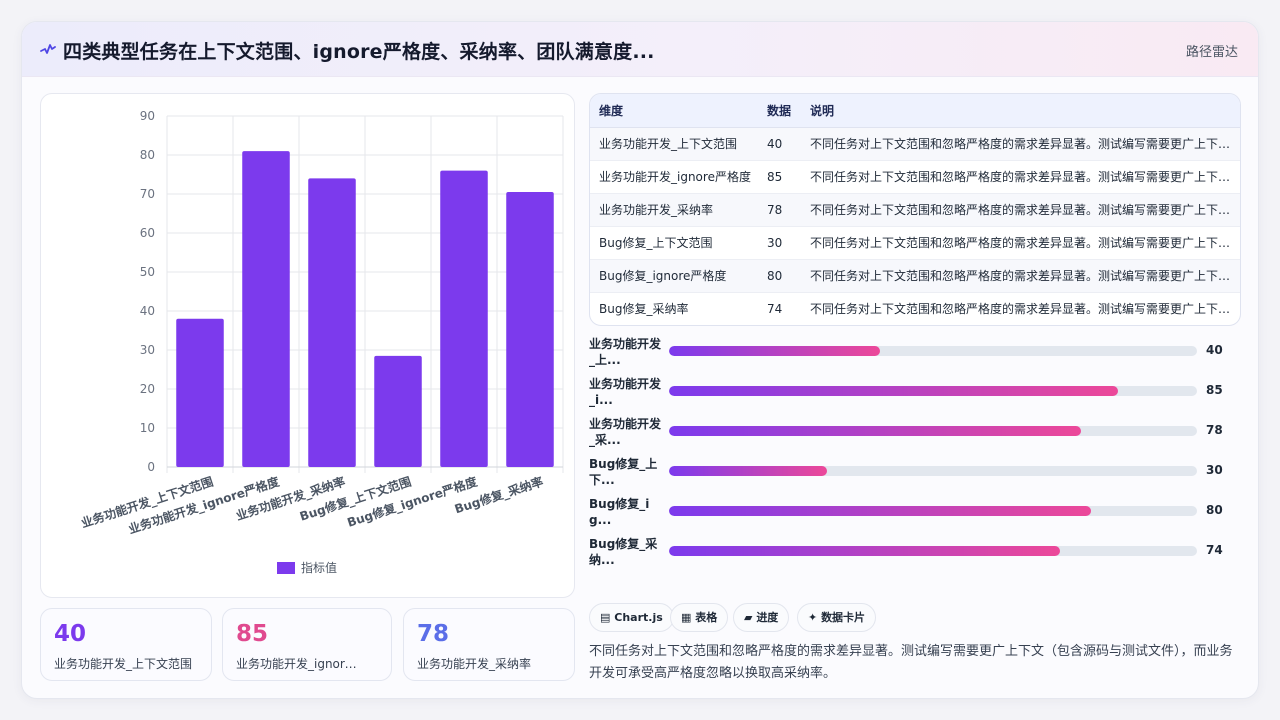 This screenshot has width=1280, height=720. I want to click on cell-value: 74, so click(779, 308).